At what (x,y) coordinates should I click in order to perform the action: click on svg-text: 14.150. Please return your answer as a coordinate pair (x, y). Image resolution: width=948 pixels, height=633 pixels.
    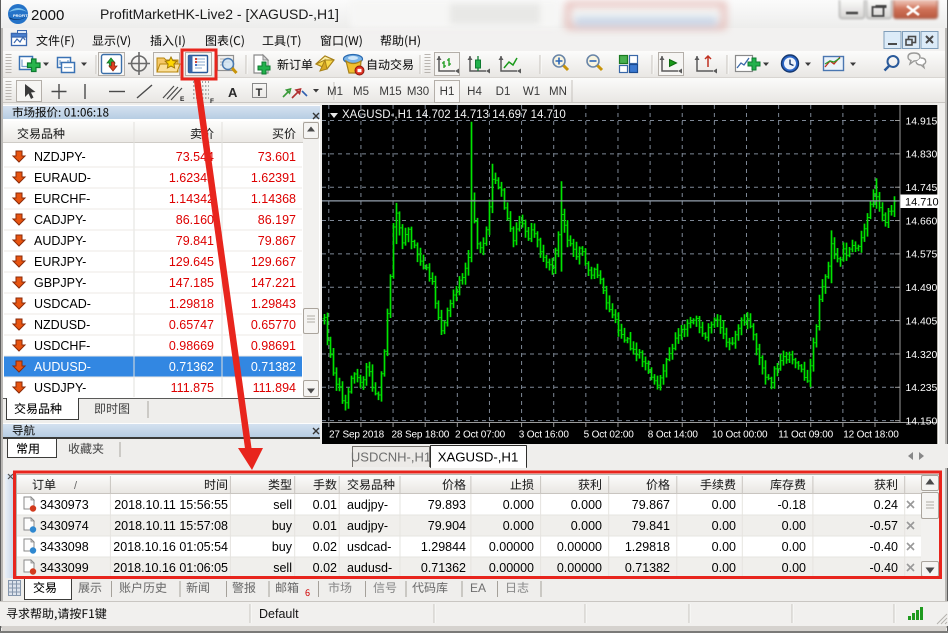
    Looking at the image, I should click on (922, 421).